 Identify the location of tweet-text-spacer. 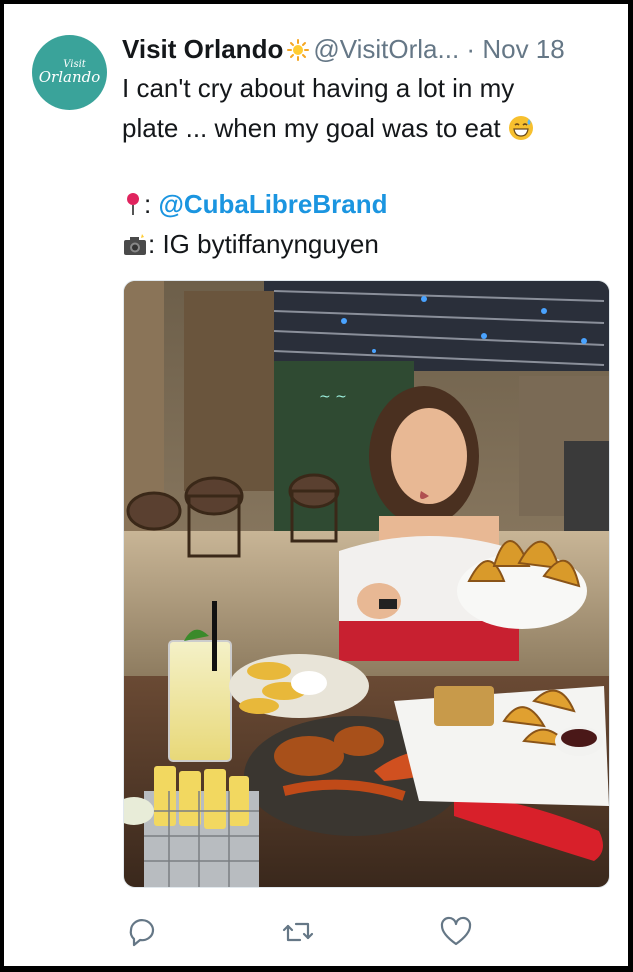
(367, 166).